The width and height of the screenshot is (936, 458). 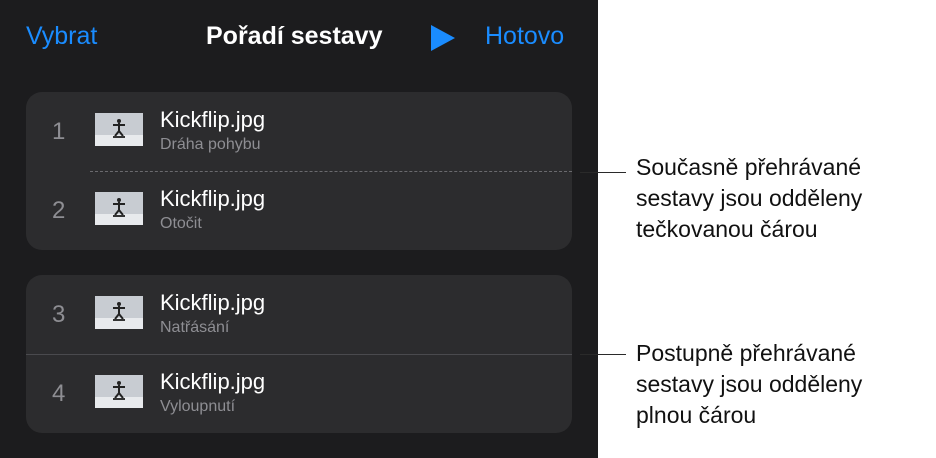 What do you see at coordinates (442, 38) in the screenshot?
I see `play-icon` at bounding box center [442, 38].